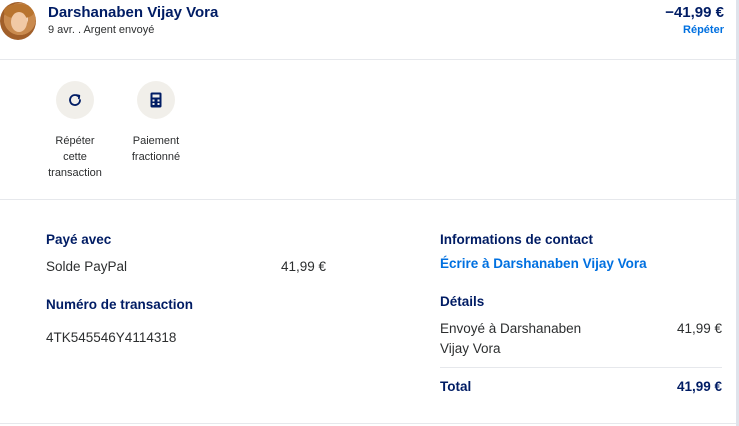 Image resolution: width=739 pixels, height=426 pixels. Describe the element at coordinates (75, 173) in the screenshot. I see `action-label-line: transaction` at that location.